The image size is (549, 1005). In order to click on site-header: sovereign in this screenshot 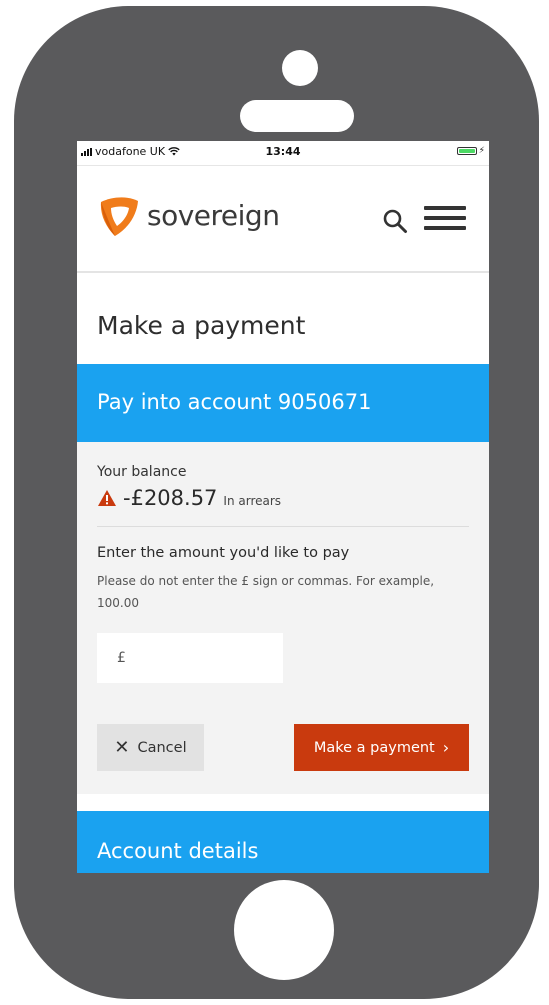, I will do `click(283, 219)`.